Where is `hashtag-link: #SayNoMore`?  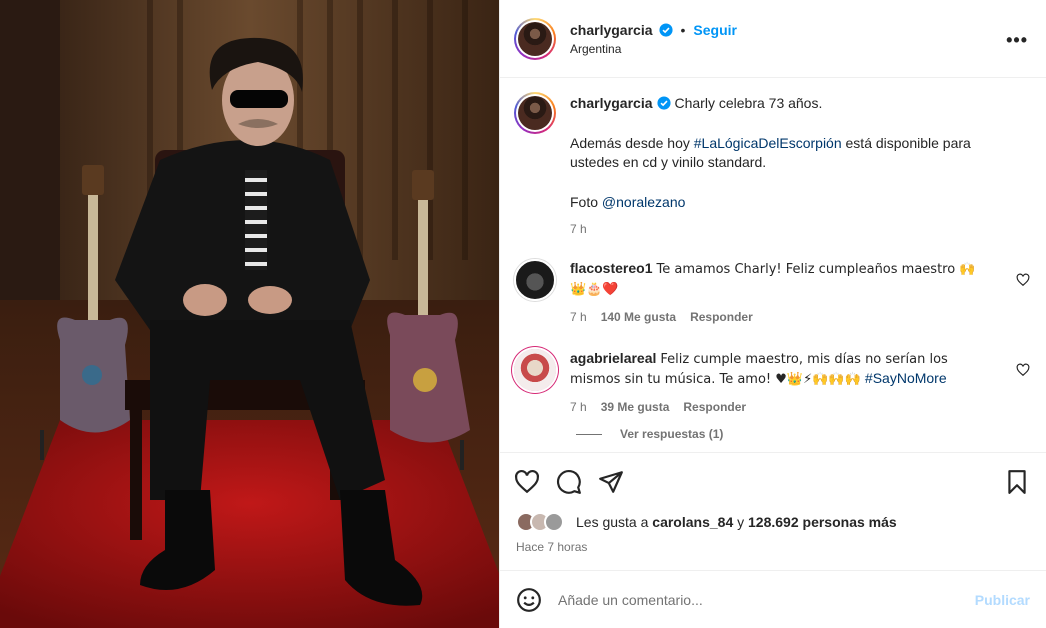
hashtag-link: #SayNoMore is located at coordinates (906, 378).